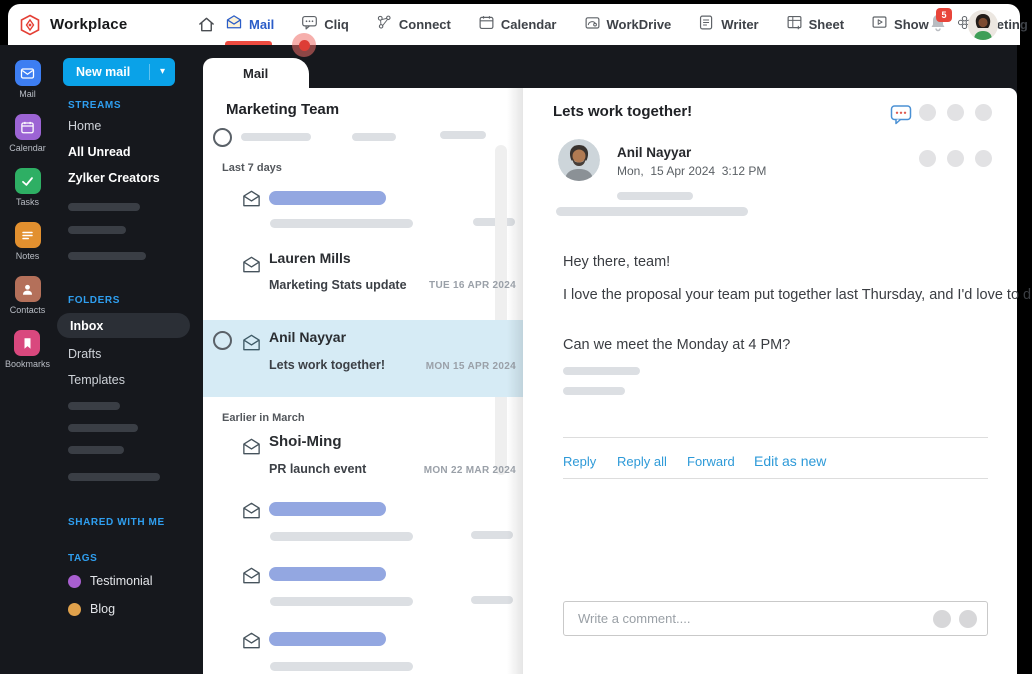 The image size is (1032, 674). I want to click on rail-item-notes: Notes, so click(27, 241).